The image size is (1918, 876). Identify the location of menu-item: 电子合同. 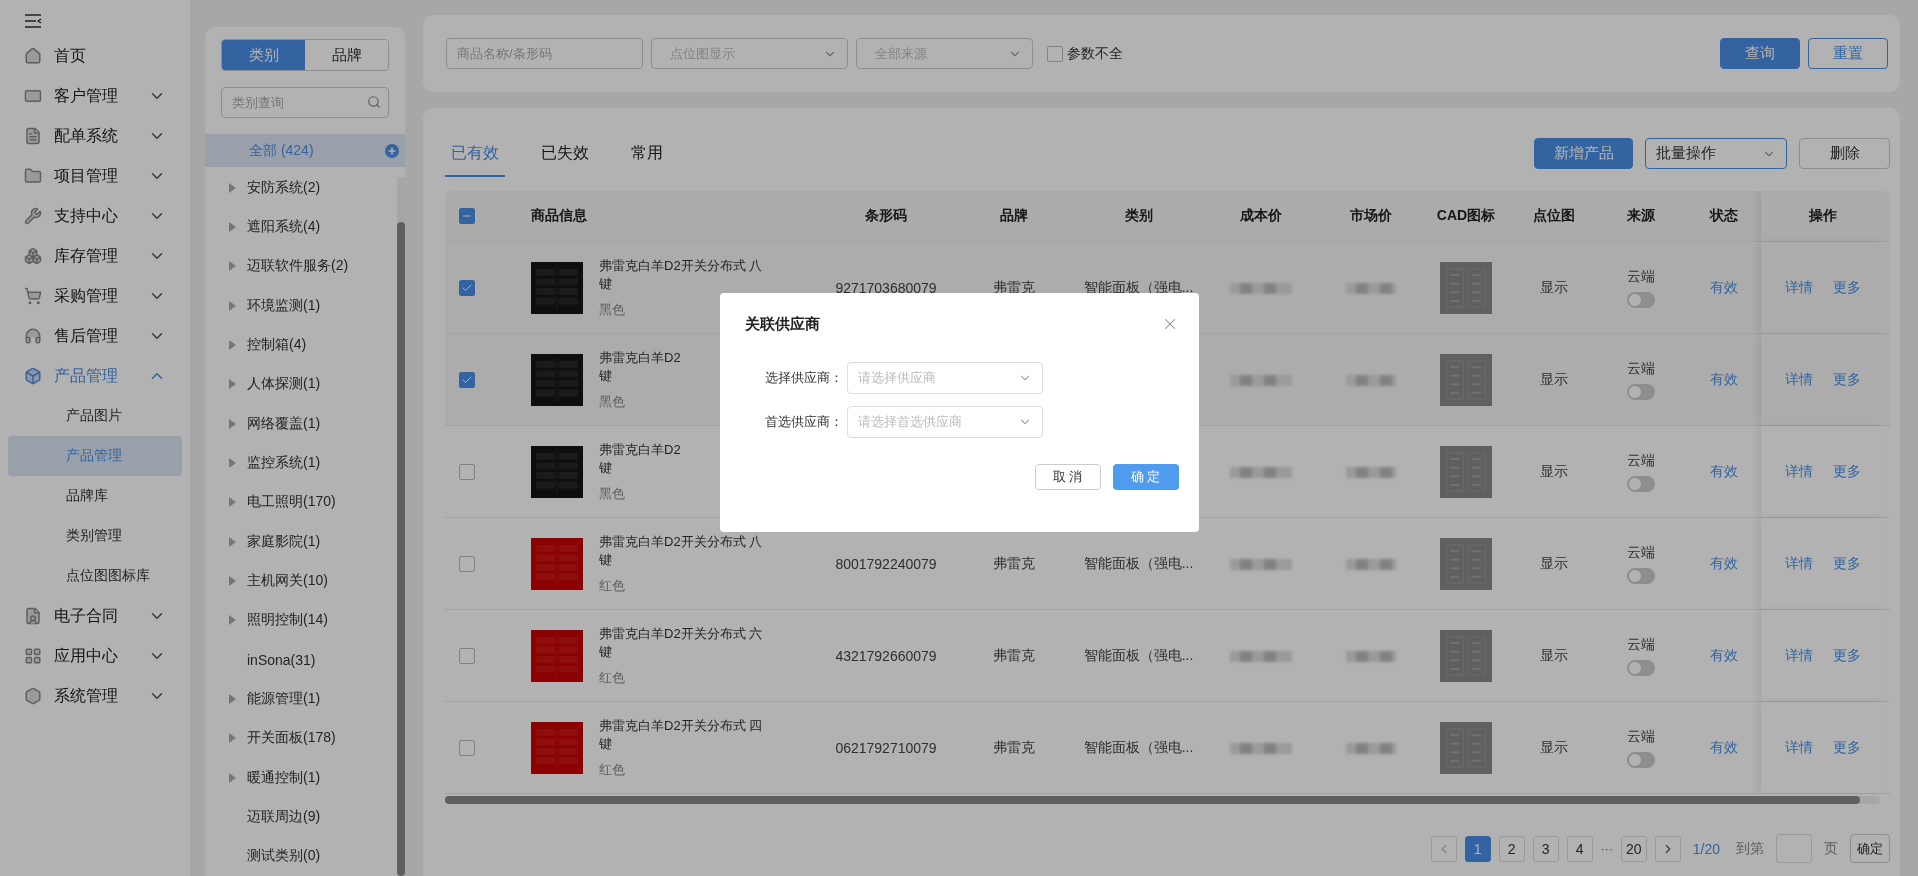
(95, 616).